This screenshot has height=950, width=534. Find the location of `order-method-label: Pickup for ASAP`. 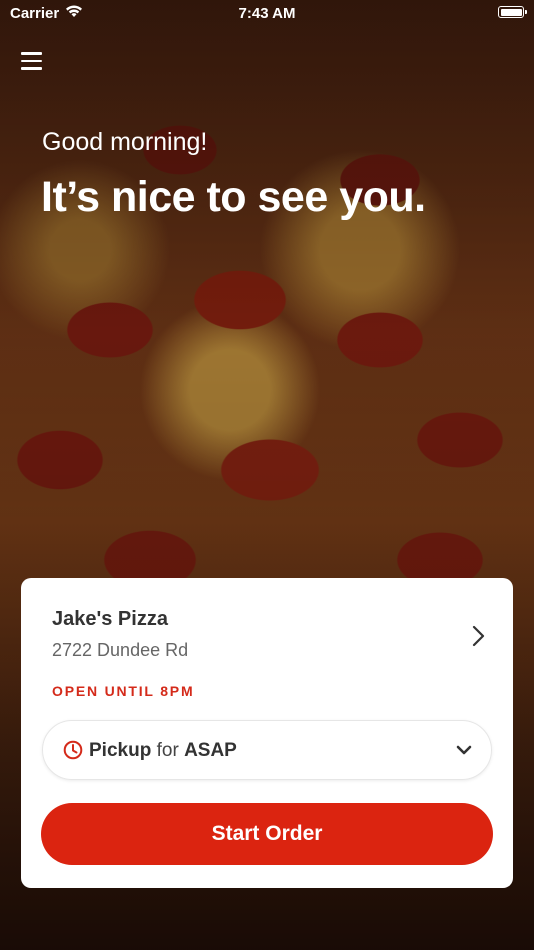

order-method-label: Pickup for ASAP is located at coordinates (163, 751).